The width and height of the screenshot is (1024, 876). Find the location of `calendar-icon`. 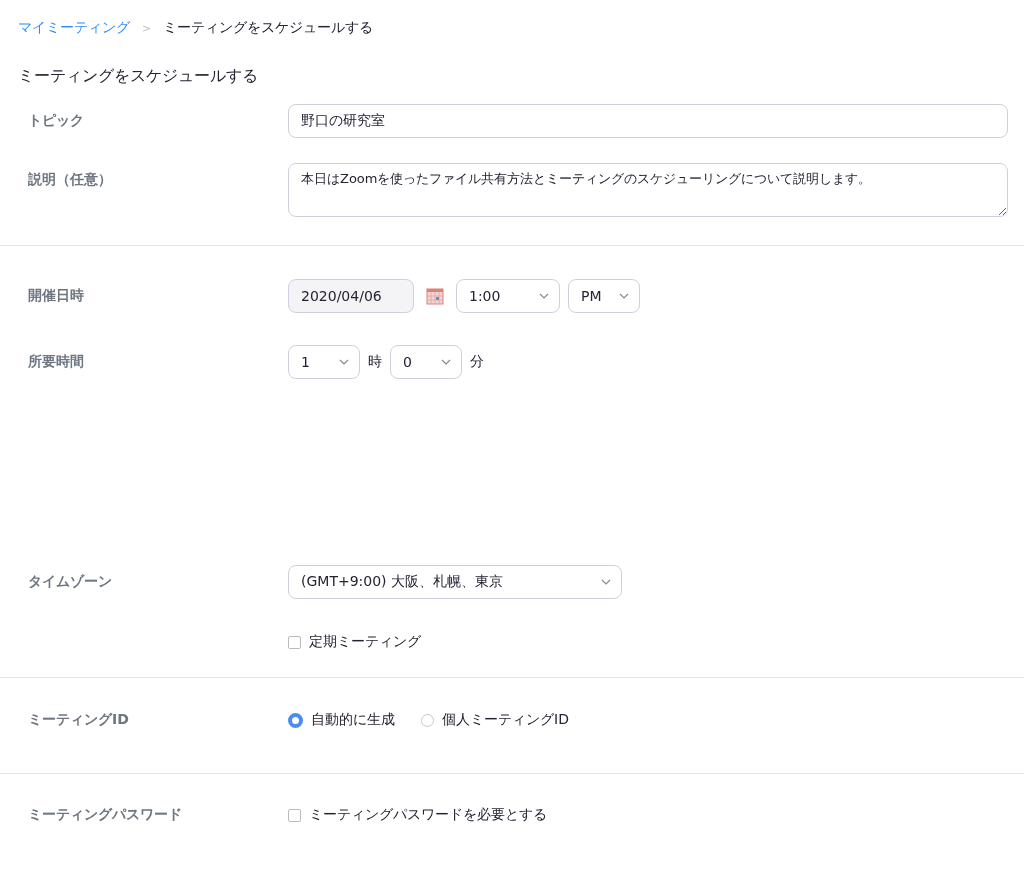

calendar-icon is located at coordinates (435, 296).